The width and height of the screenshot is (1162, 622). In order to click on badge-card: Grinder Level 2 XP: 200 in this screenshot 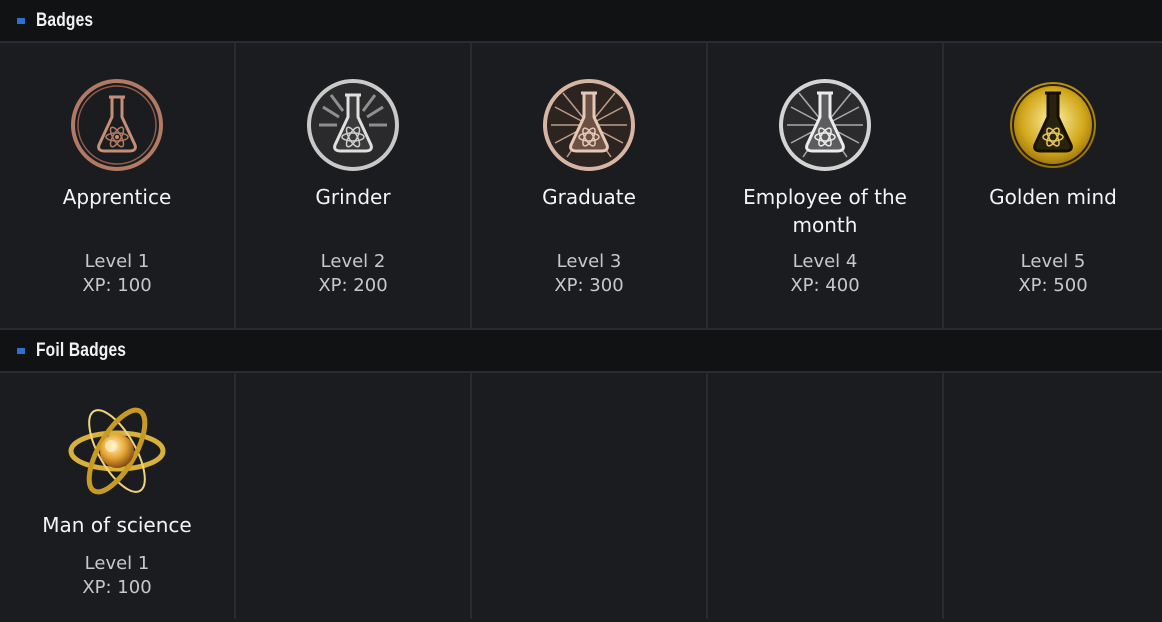, I will do `click(354, 185)`.